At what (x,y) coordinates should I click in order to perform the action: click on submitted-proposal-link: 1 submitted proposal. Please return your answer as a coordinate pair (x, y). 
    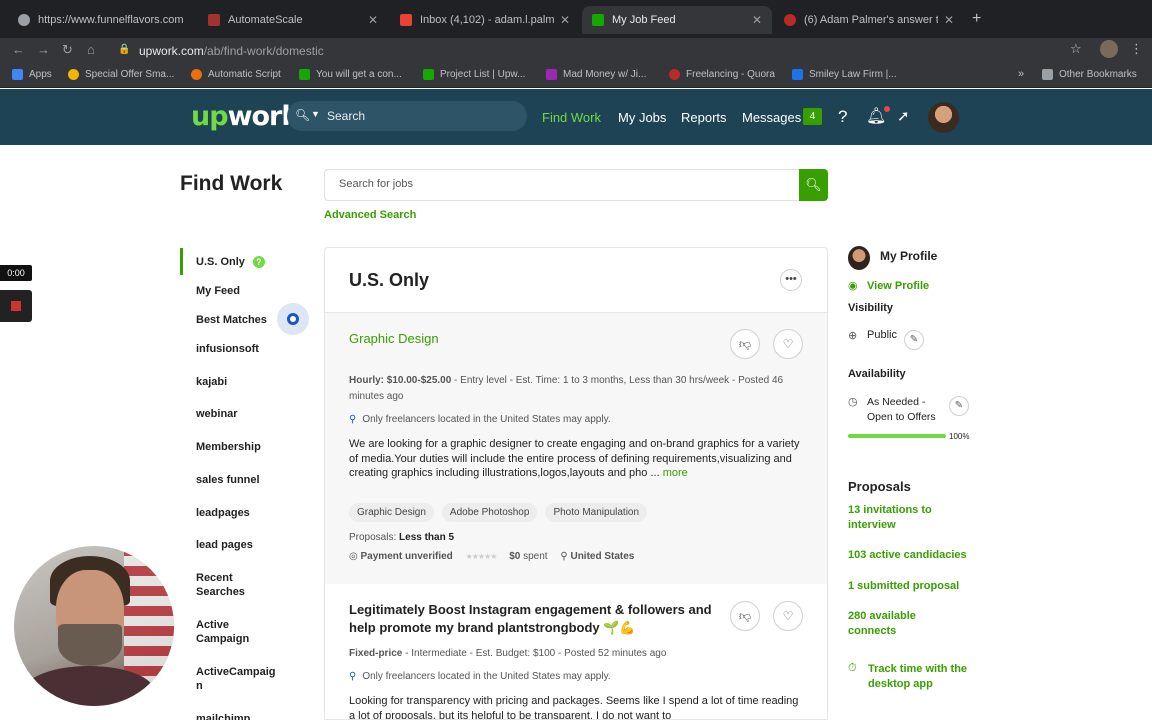
    Looking at the image, I should click on (903, 586).